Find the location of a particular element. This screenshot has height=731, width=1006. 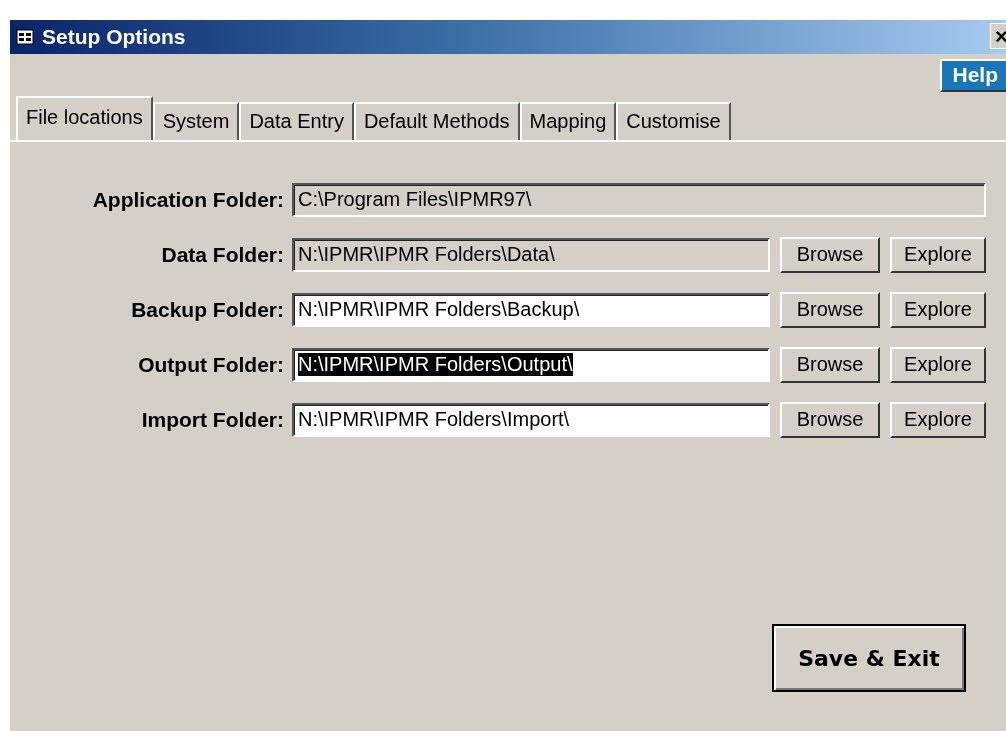

field-label: Data Folder: is located at coordinates (222, 254).